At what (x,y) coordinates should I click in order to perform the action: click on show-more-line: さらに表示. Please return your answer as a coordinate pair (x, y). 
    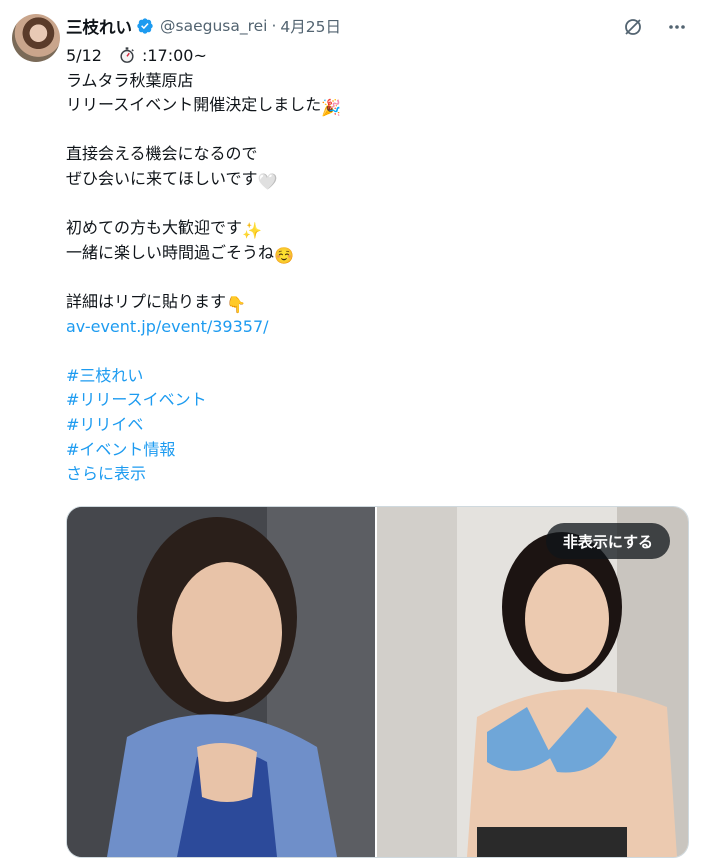
    Looking at the image, I should click on (371, 474).